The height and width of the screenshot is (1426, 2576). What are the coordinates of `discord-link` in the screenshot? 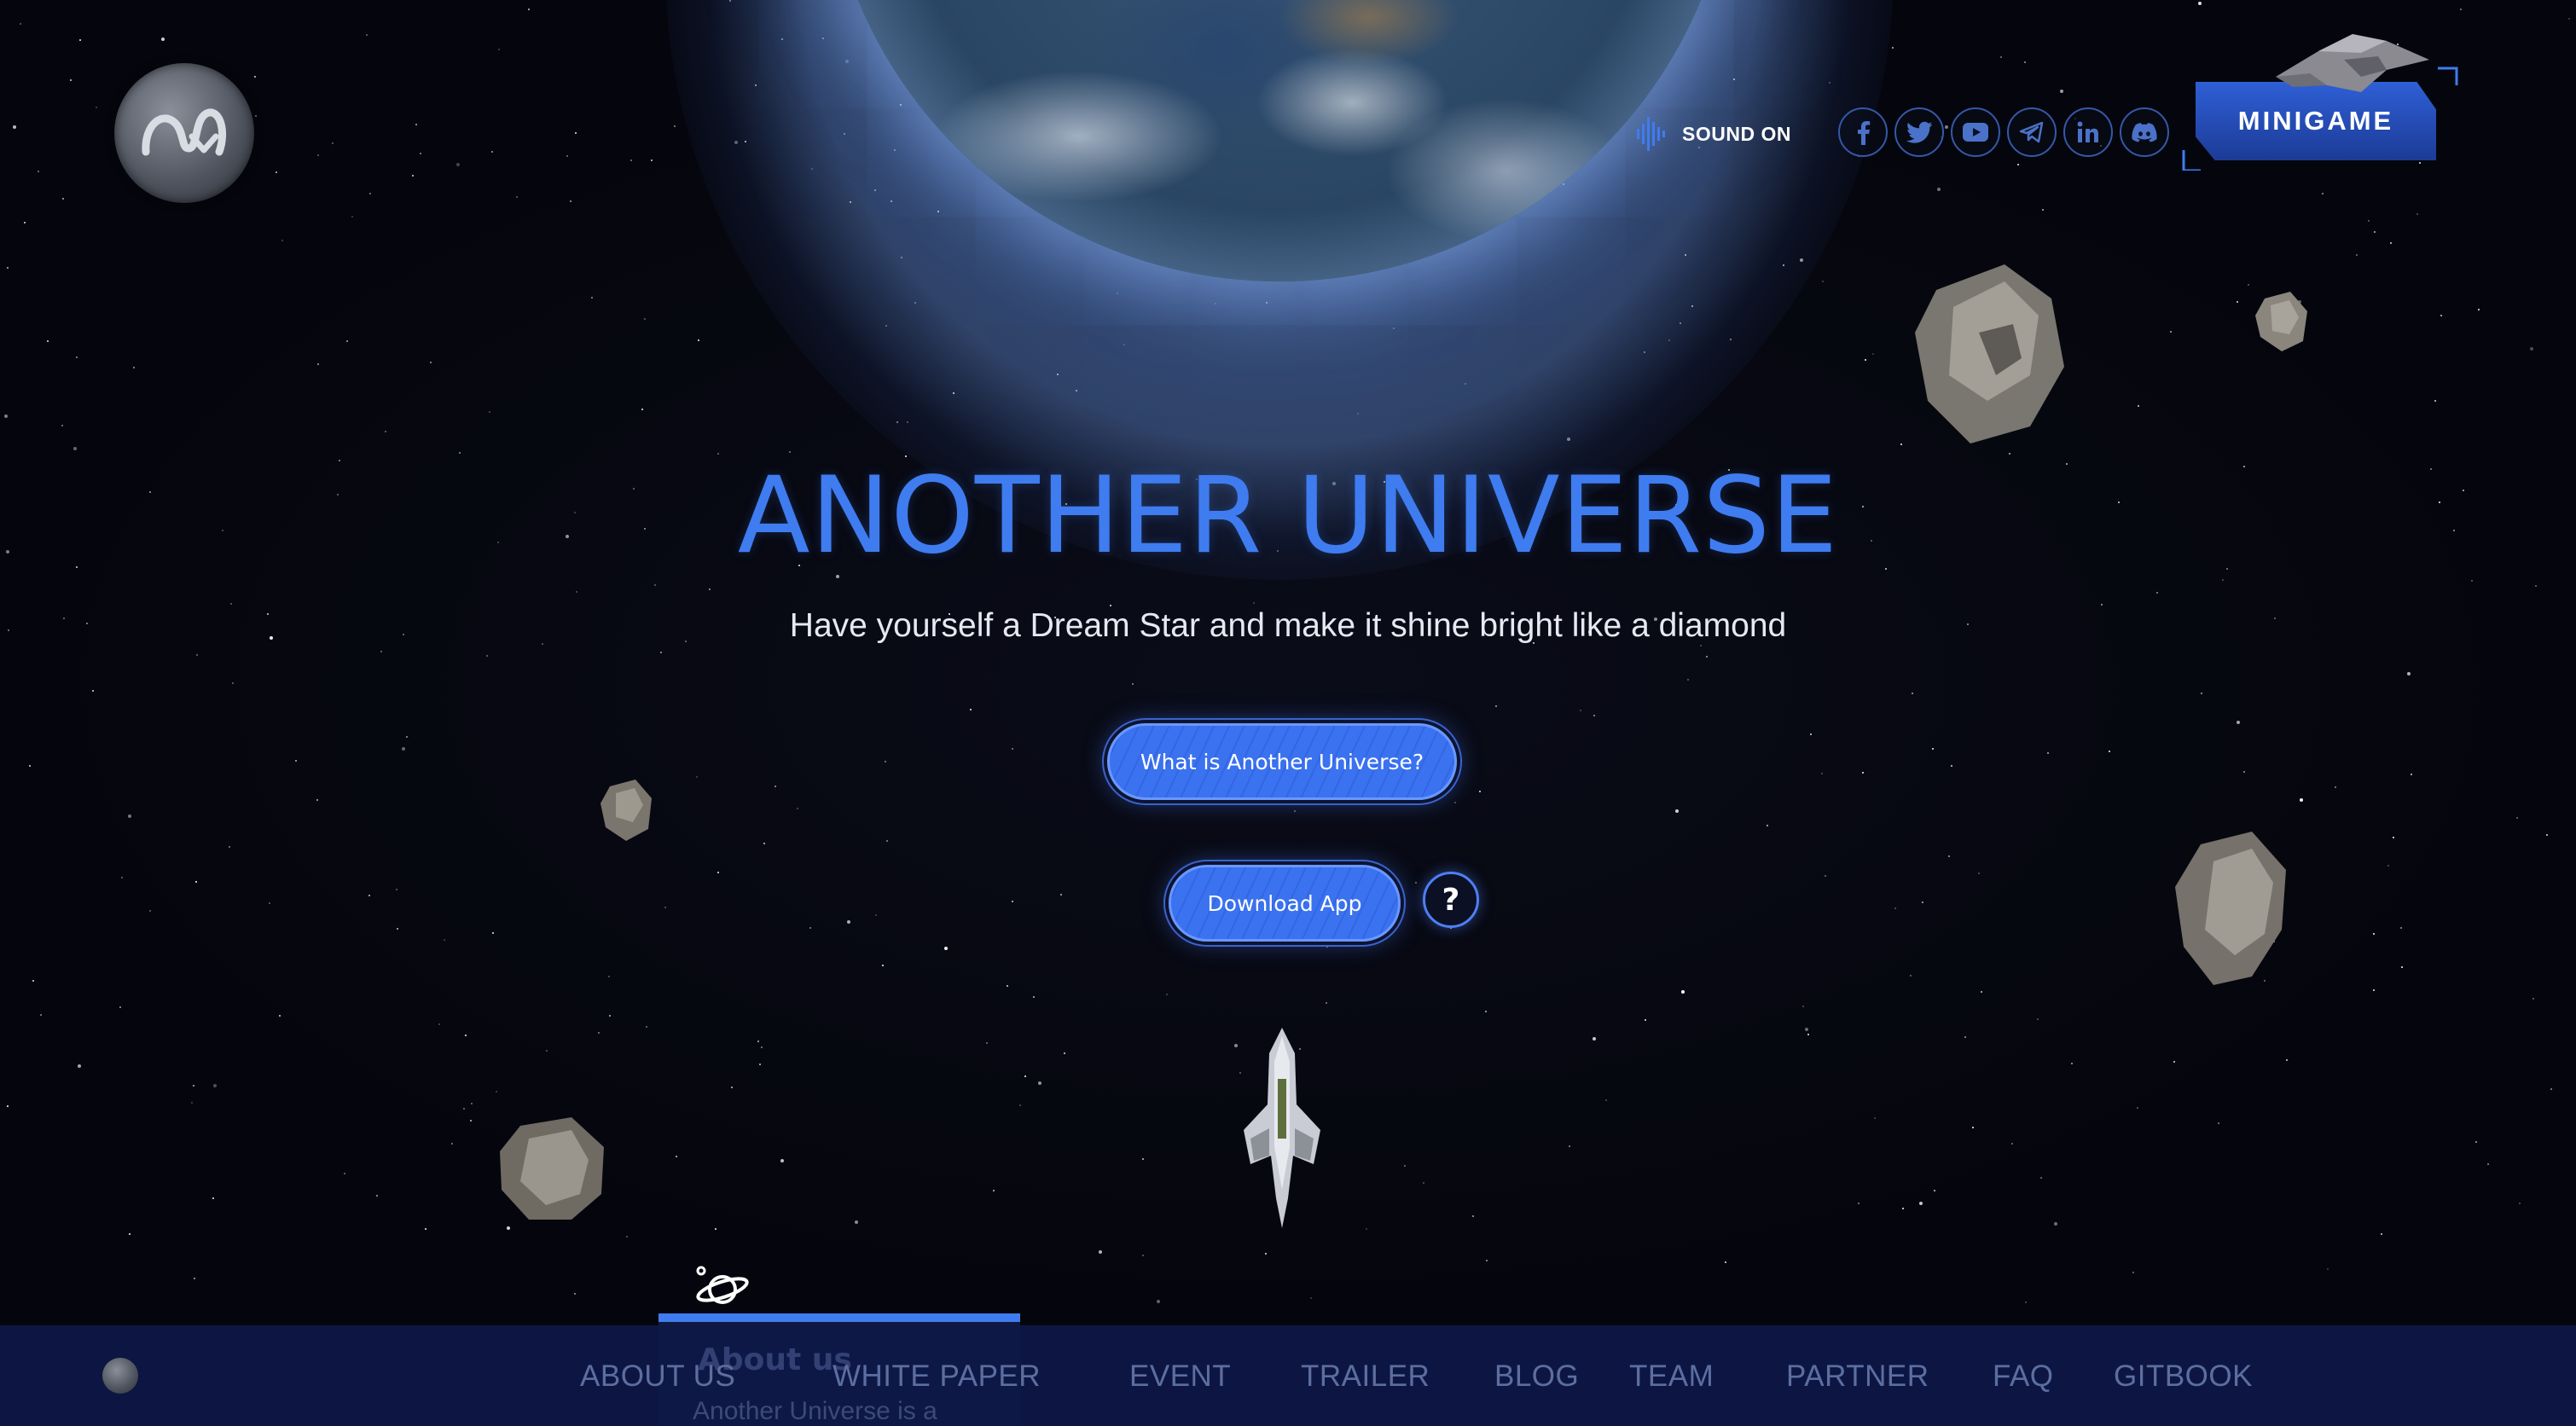 It's located at (2144, 132).